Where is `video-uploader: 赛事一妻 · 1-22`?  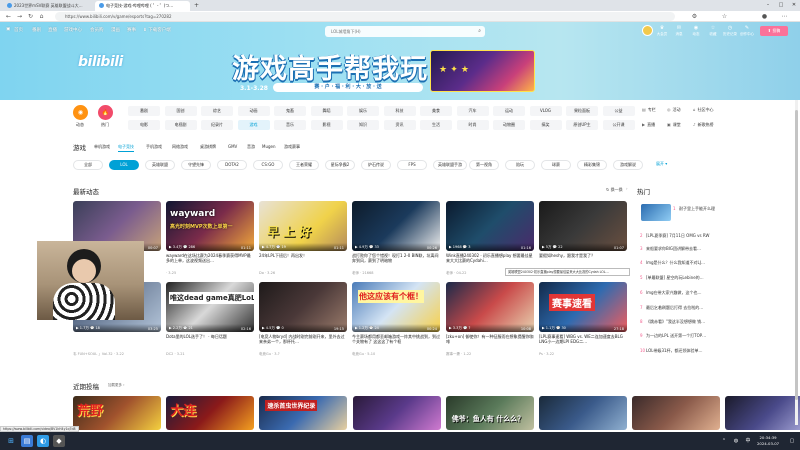
video-uploader: 赛事一妻 · 1-22 is located at coordinates (458, 354).